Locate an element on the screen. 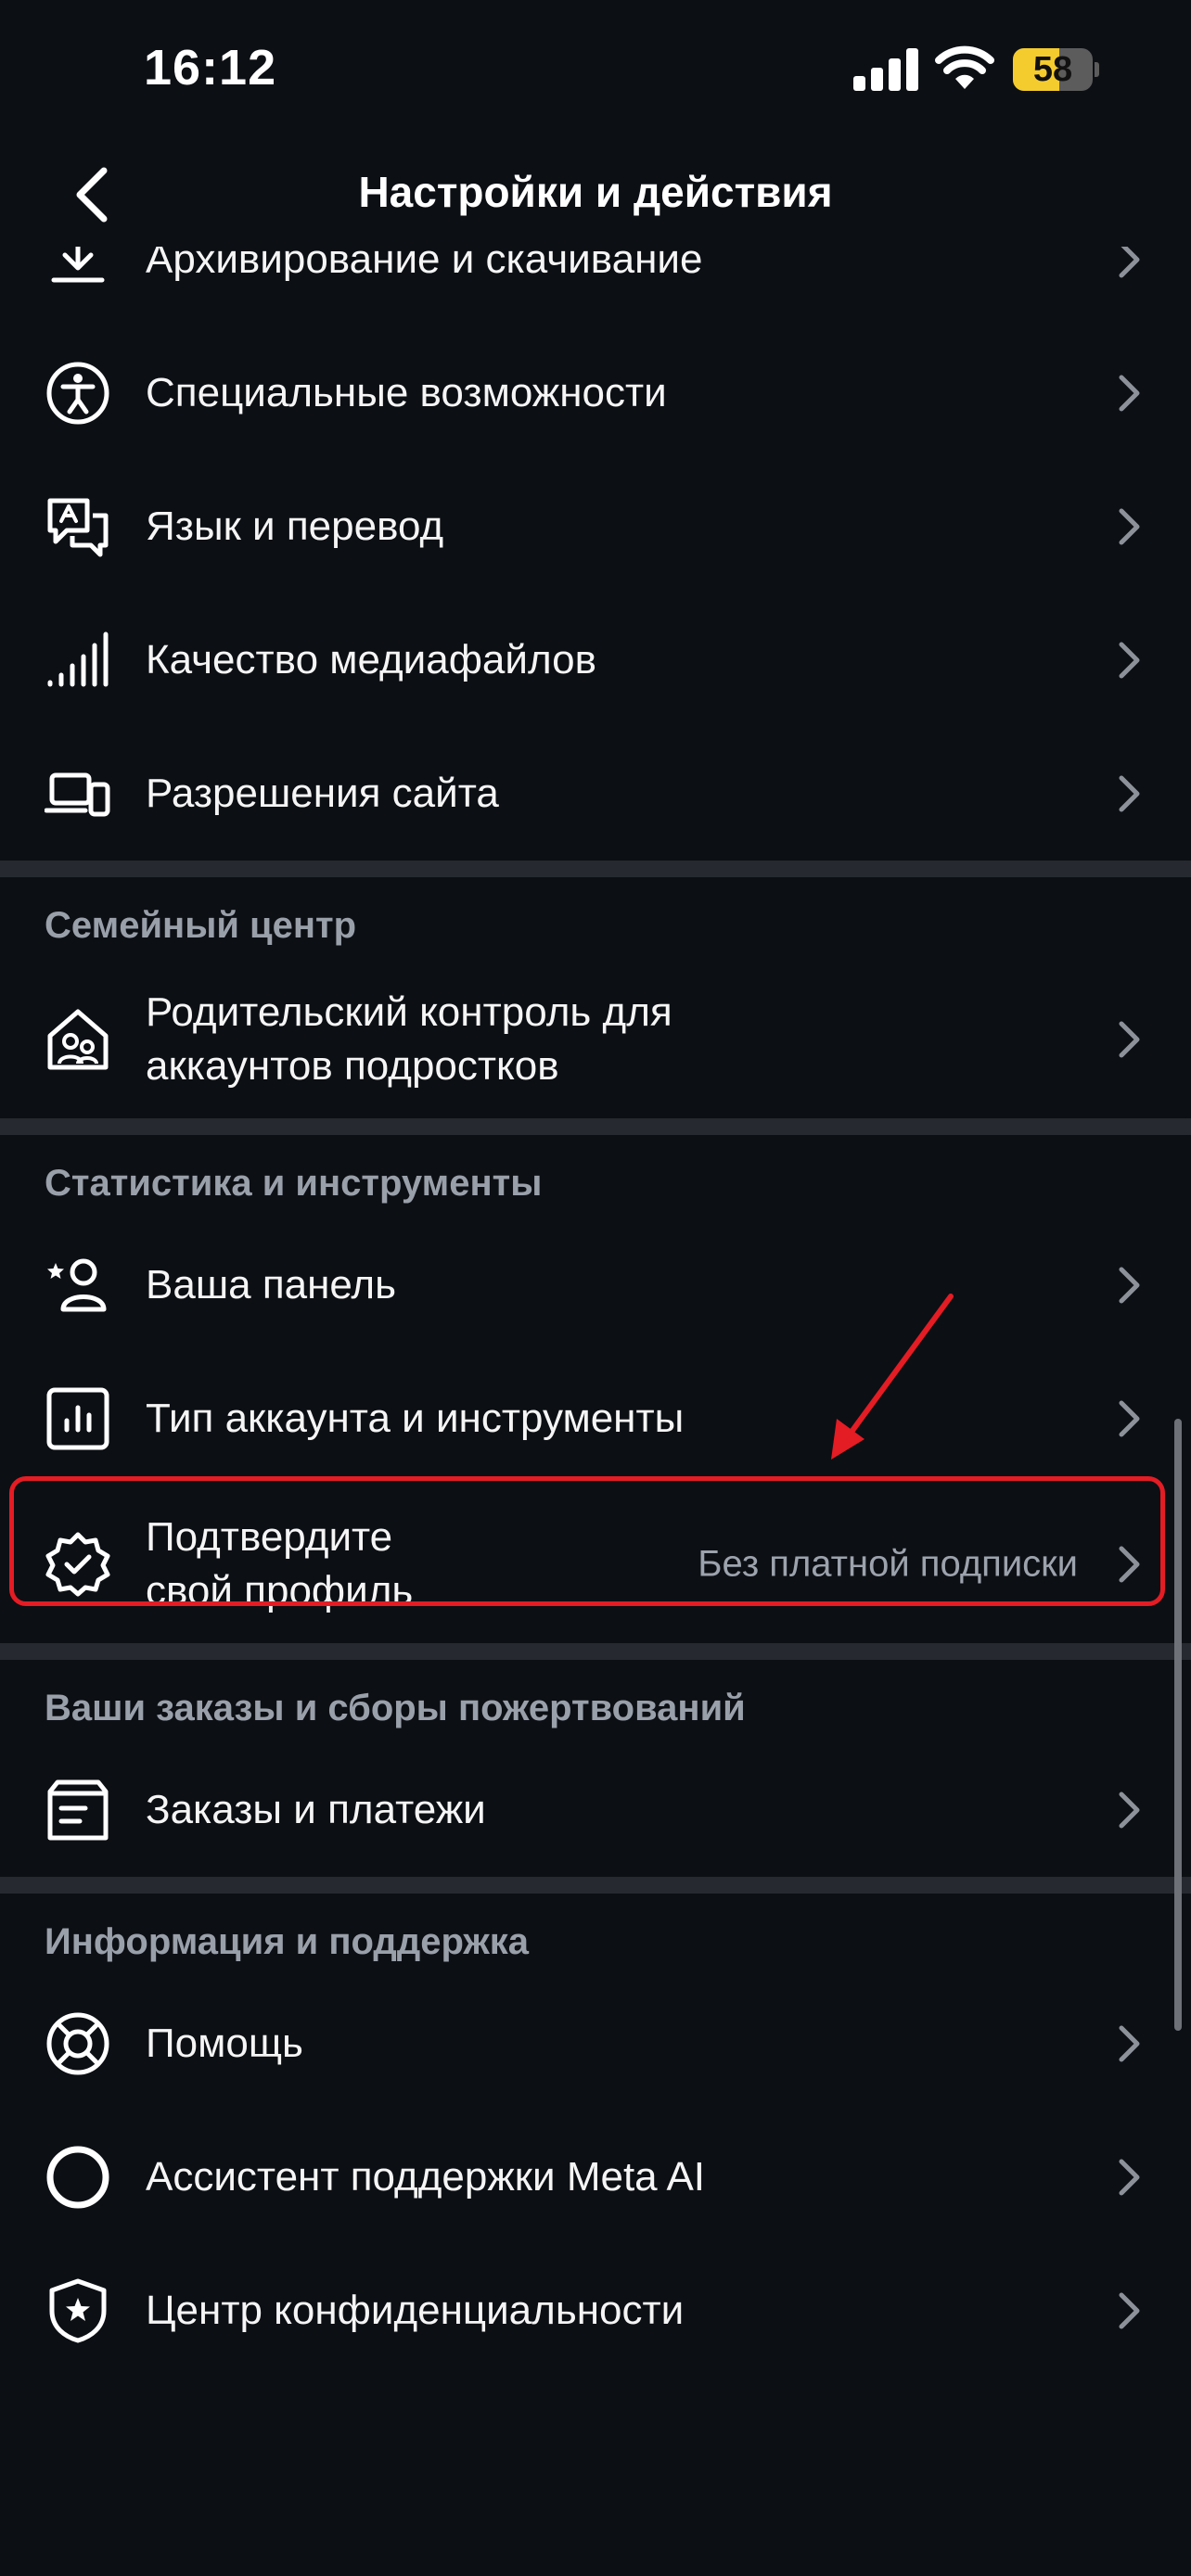  row-label: Подтвердите свой профиль is located at coordinates (280, 1564).